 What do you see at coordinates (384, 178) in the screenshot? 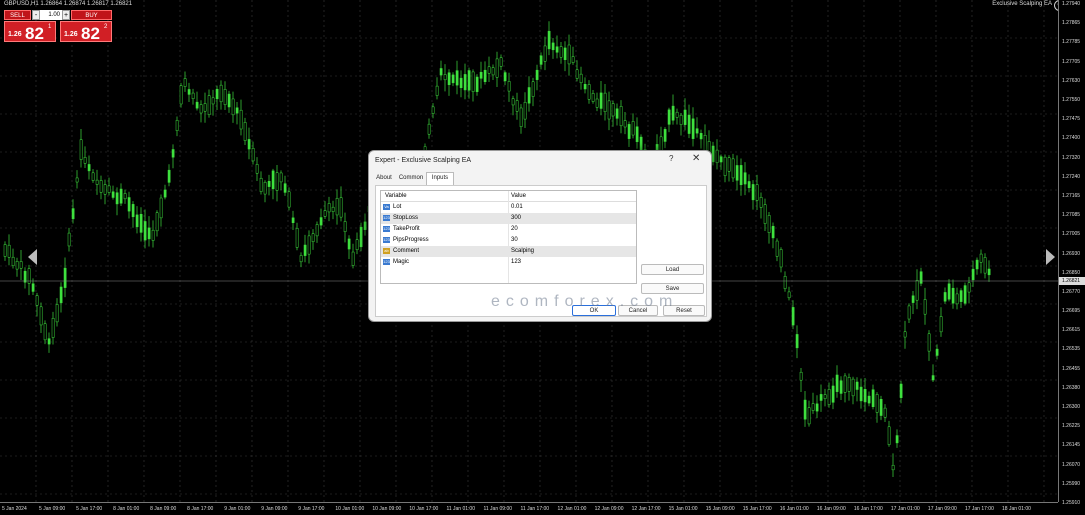
I see `tab-about: About` at bounding box center [384, 178].